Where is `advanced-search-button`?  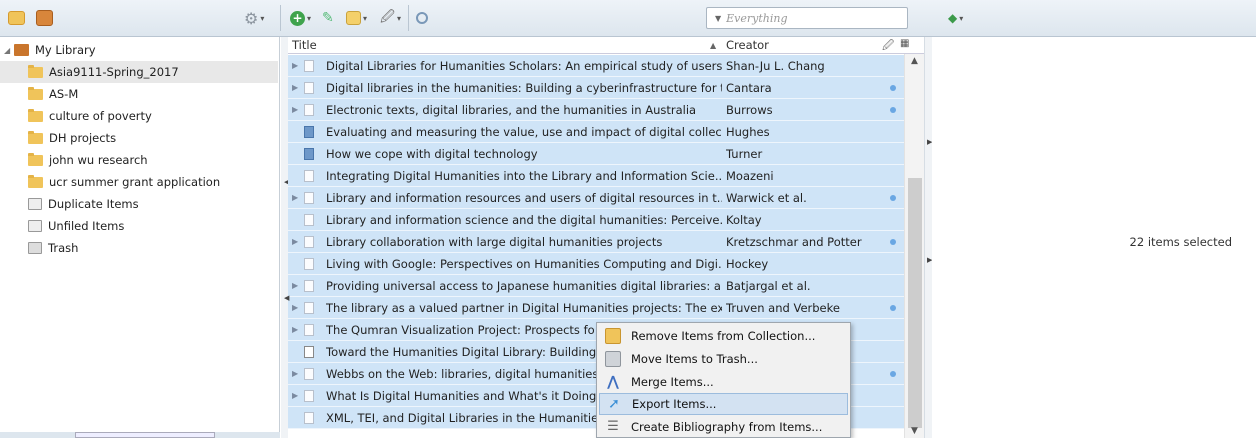
advanced-search-button is located at coordinates (422, 18).